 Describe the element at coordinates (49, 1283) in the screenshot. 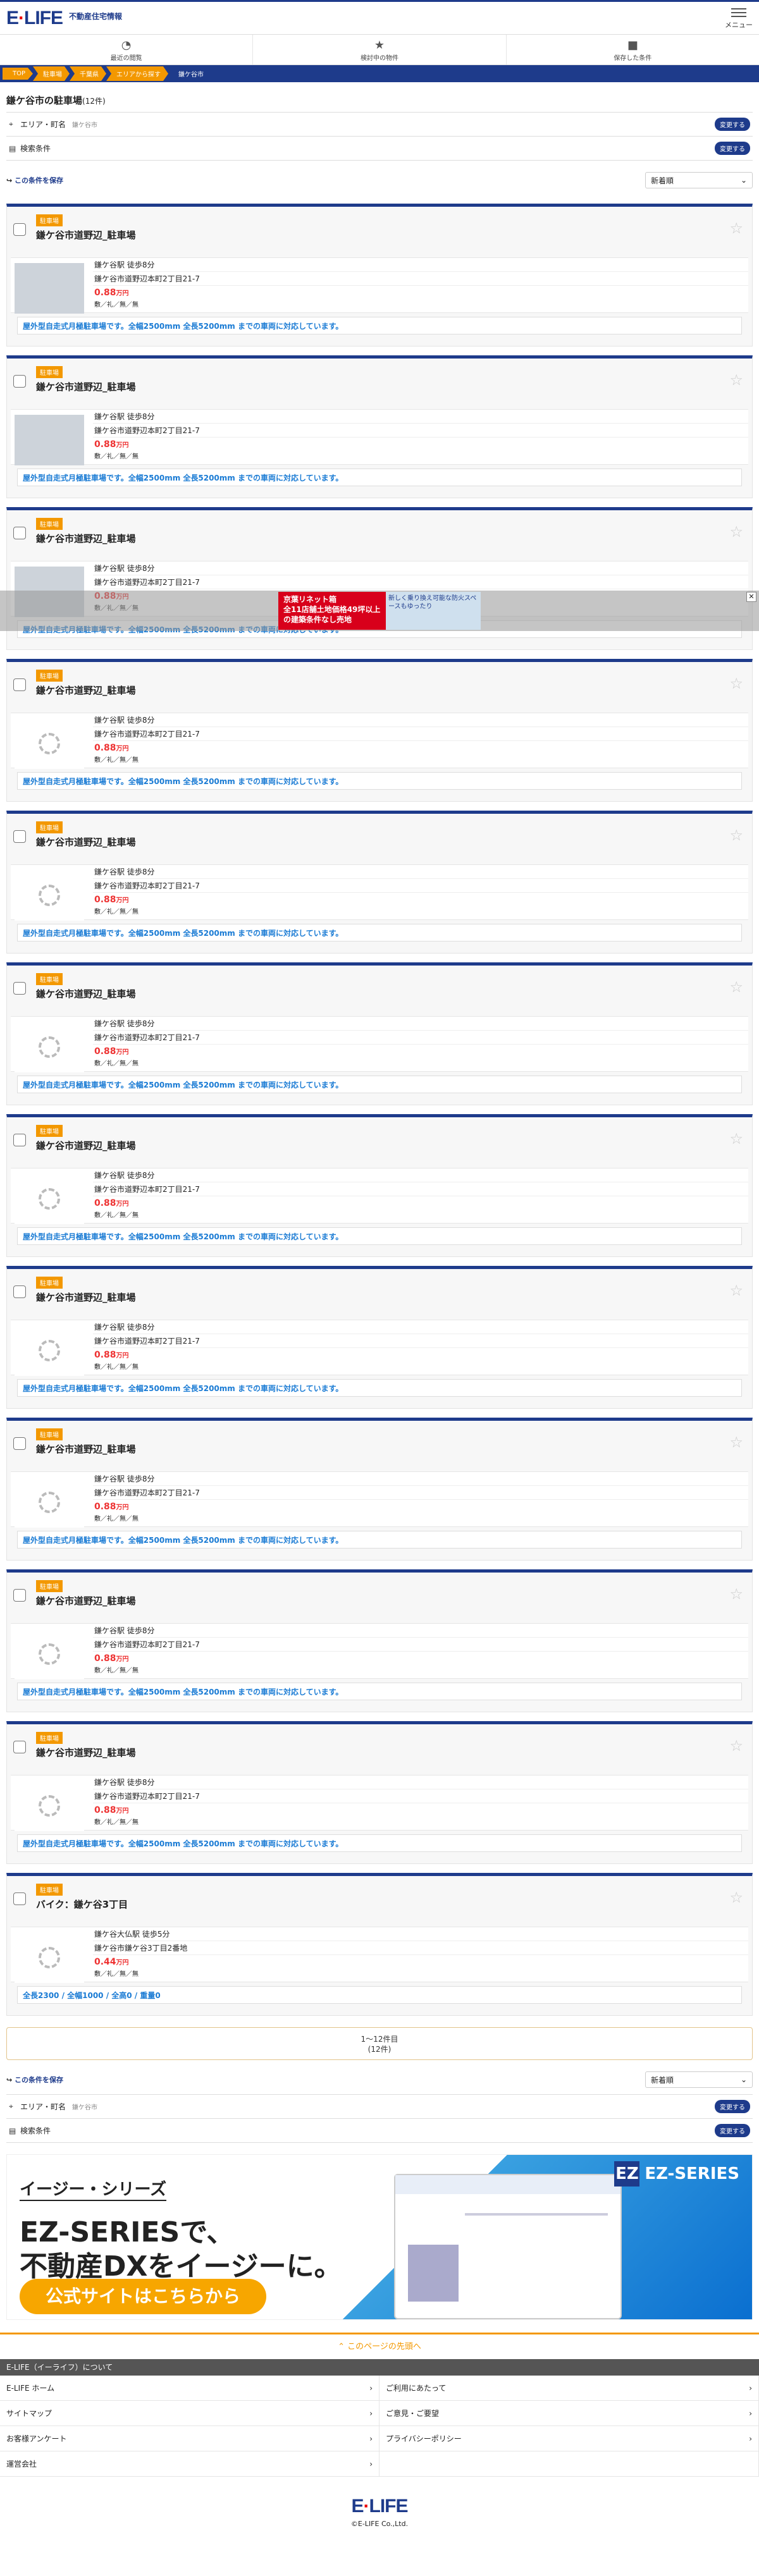

I see `property-type-badge: 駐車場` at that location.